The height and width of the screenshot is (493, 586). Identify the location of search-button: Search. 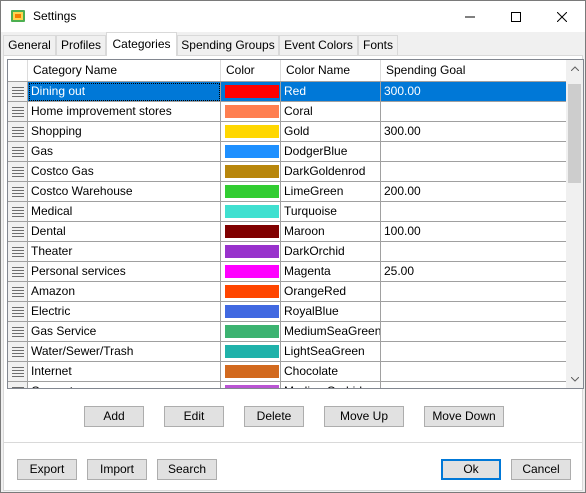
(187, 469).